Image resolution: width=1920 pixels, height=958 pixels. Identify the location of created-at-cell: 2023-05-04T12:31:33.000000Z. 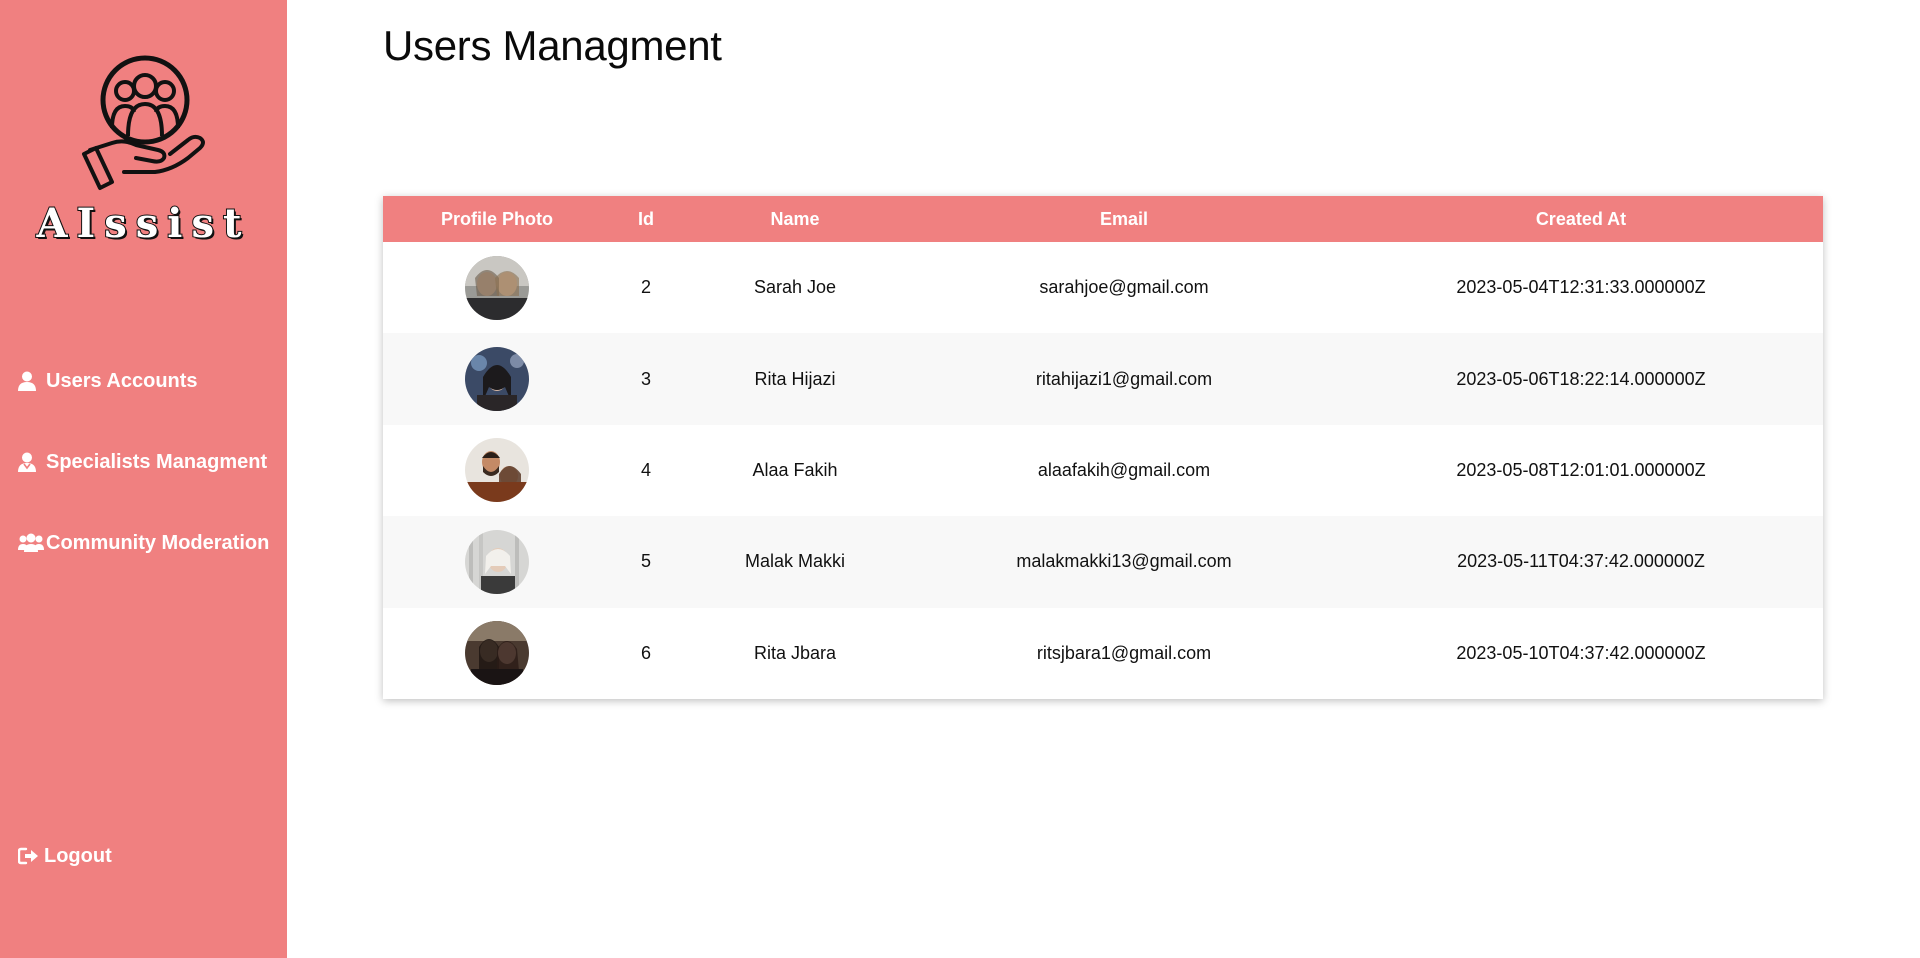
(1581, 287).